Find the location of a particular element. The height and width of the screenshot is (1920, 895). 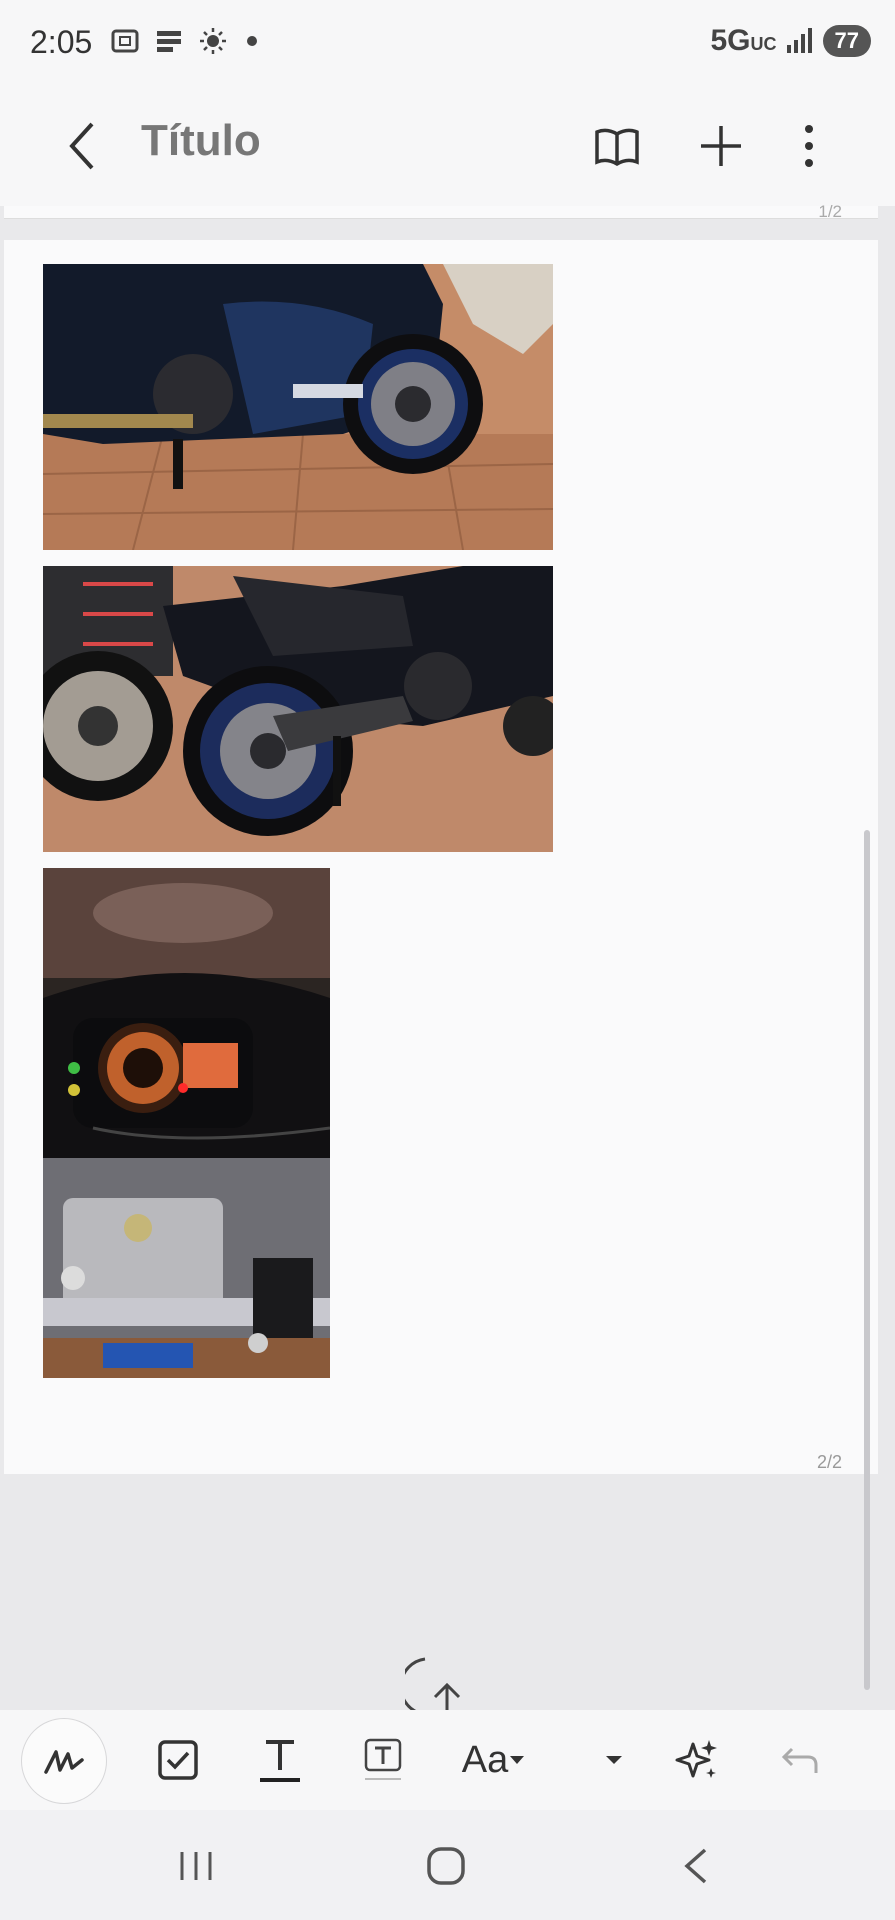

signal-icon is located at coordinates (799, 40).